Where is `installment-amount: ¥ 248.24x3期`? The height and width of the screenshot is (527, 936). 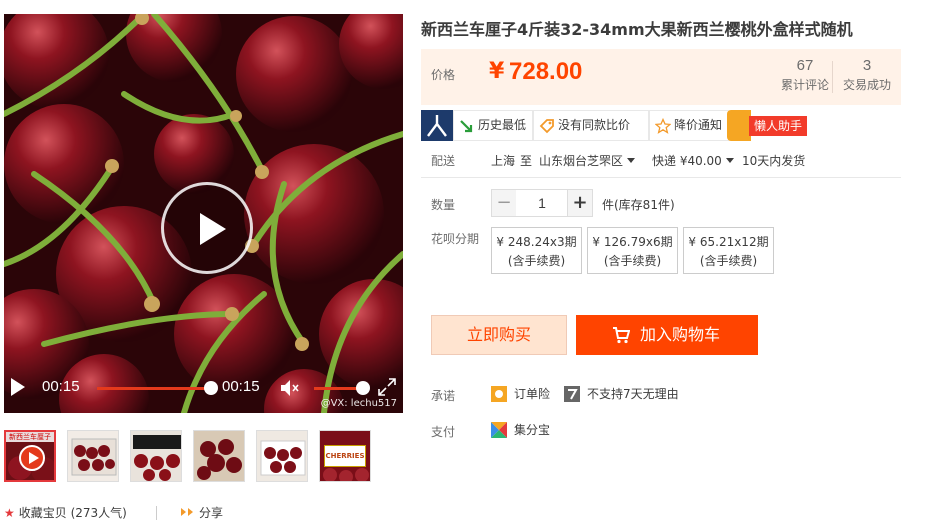 installment-amount: ¥ 248.24x3期 is located at coordinates (536, 242).